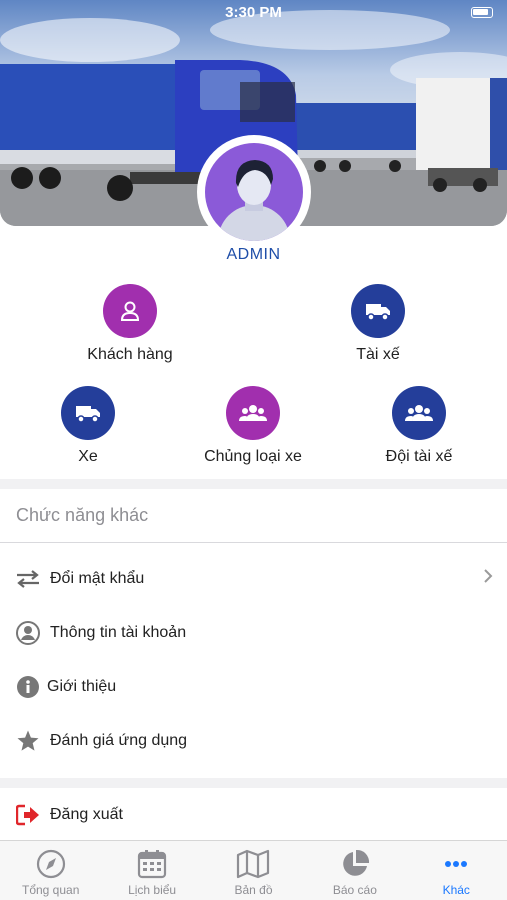 The width and height of the screenshot is (507, 900). What do you see at coordinates (253, 815) in the screenshot?
I see `menu-logout: Đăng xuất` at bounding box center [253, 815].